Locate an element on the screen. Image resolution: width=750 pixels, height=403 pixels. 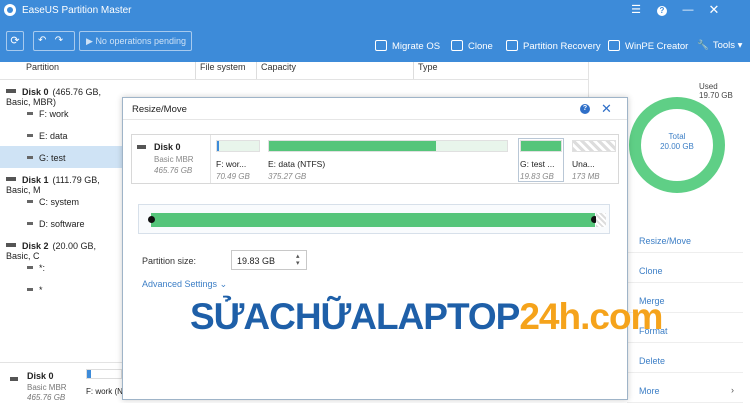
partition-range-bar is located at coordinates (373, 220).